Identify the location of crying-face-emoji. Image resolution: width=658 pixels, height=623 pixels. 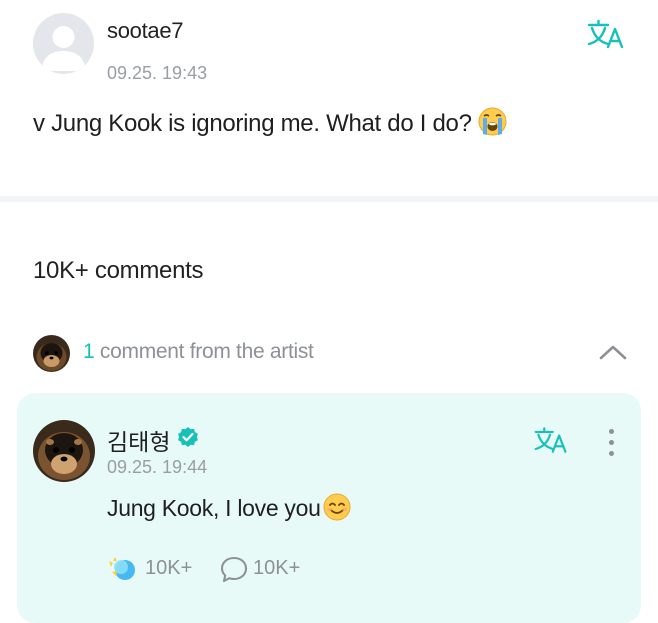
(492, 125).